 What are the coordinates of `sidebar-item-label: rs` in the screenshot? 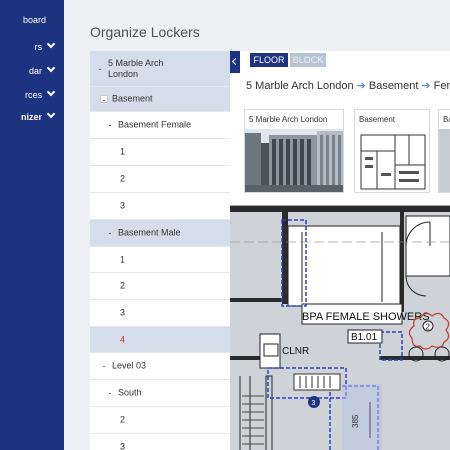 It's located at (38, 47).